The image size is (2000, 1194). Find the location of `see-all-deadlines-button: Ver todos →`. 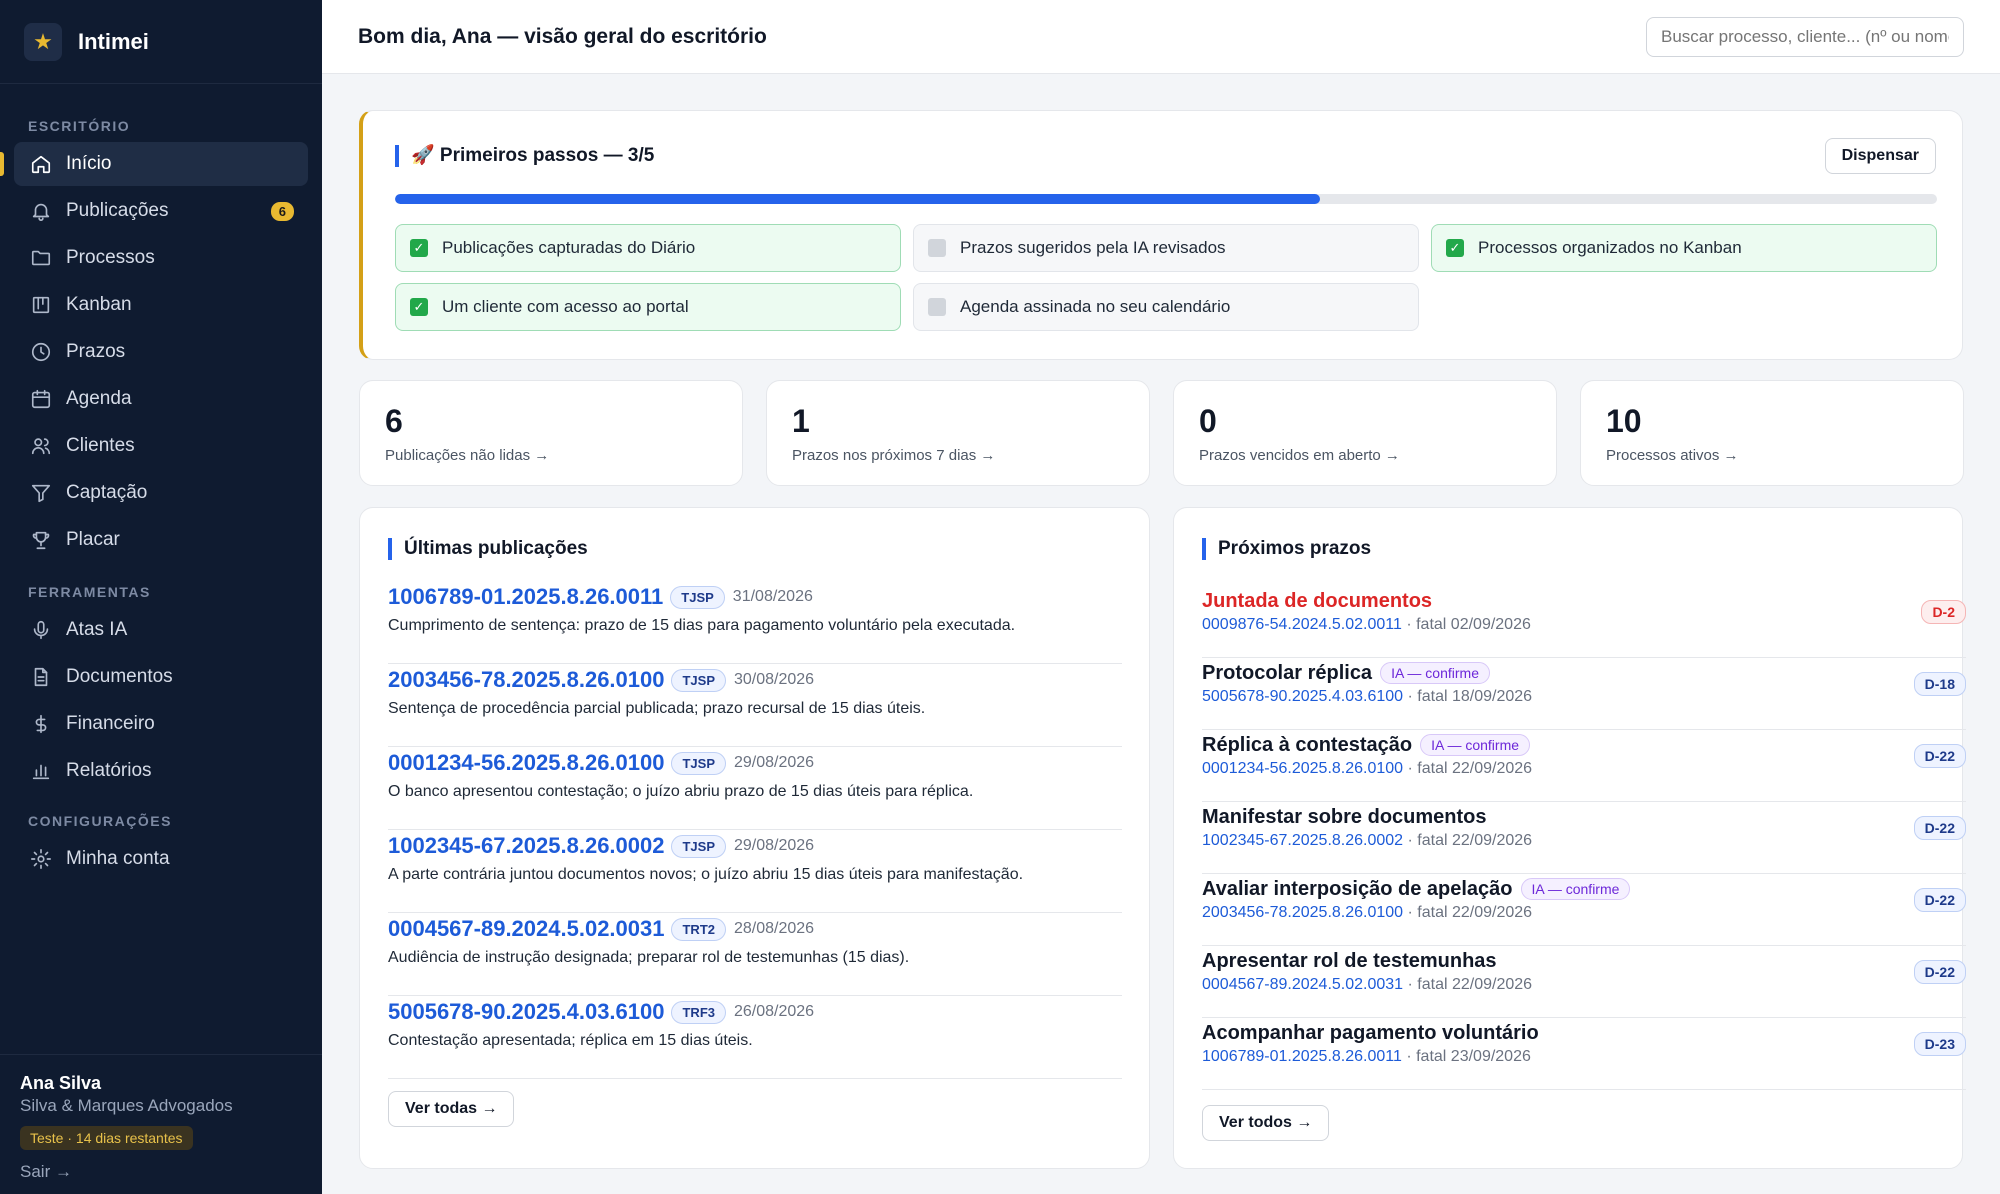

see-all-deadlines-button: Ver todos → is located at coordinates (1266, 1123).